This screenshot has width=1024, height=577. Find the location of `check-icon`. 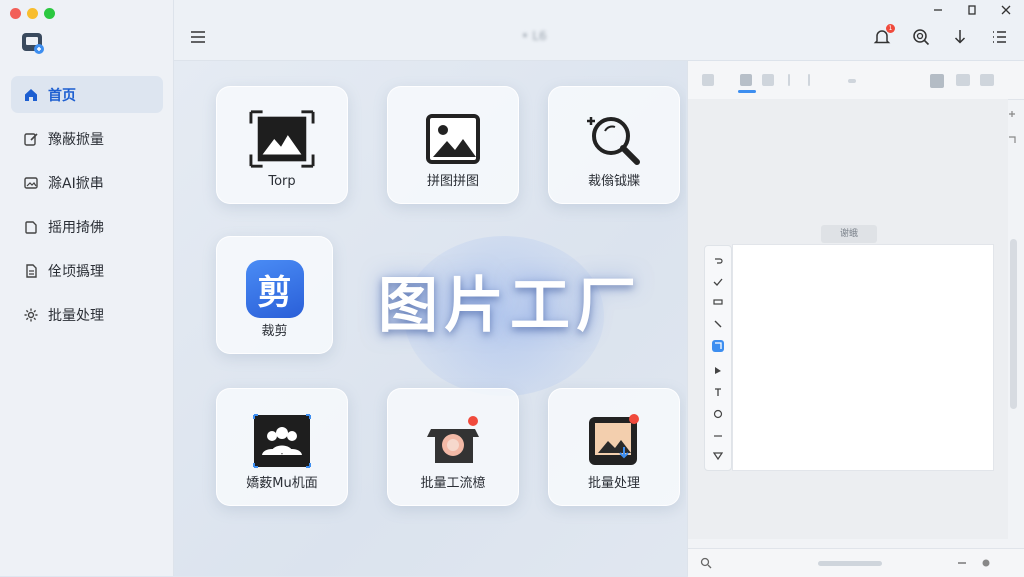

check-icon is located at coordinates (718, 282).